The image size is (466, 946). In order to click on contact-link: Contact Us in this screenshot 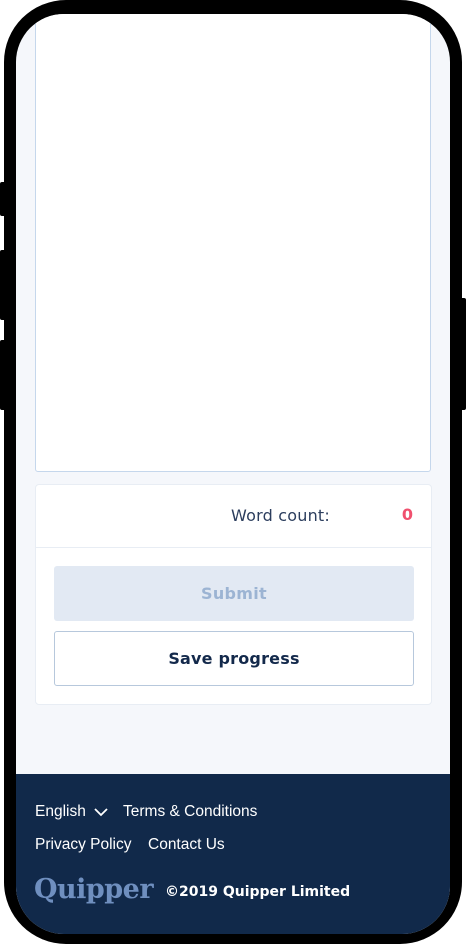, I will do `click(186, 845)`.